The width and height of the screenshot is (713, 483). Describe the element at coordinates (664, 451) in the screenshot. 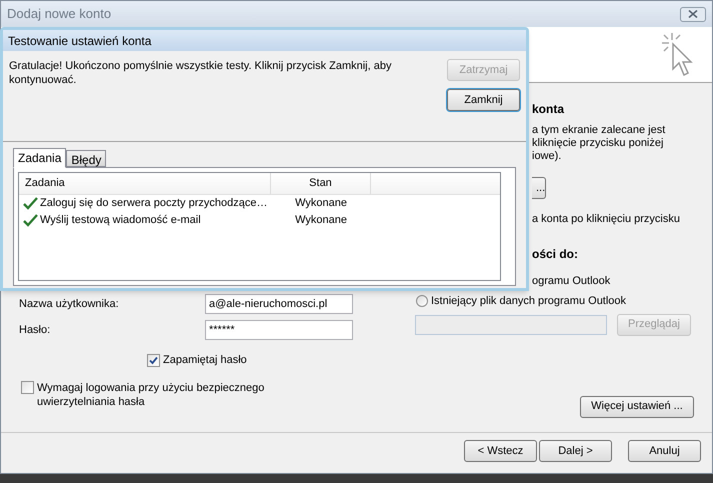

I see `nav-button: Anuluj` at that location.